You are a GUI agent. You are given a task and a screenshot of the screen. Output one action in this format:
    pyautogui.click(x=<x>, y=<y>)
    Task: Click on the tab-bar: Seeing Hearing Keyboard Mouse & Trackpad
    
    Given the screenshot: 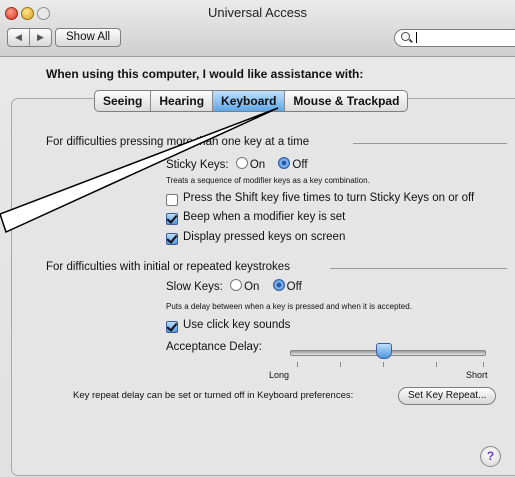 What is the action you would take?
    pyautogui.click(x=251, y=101)
    